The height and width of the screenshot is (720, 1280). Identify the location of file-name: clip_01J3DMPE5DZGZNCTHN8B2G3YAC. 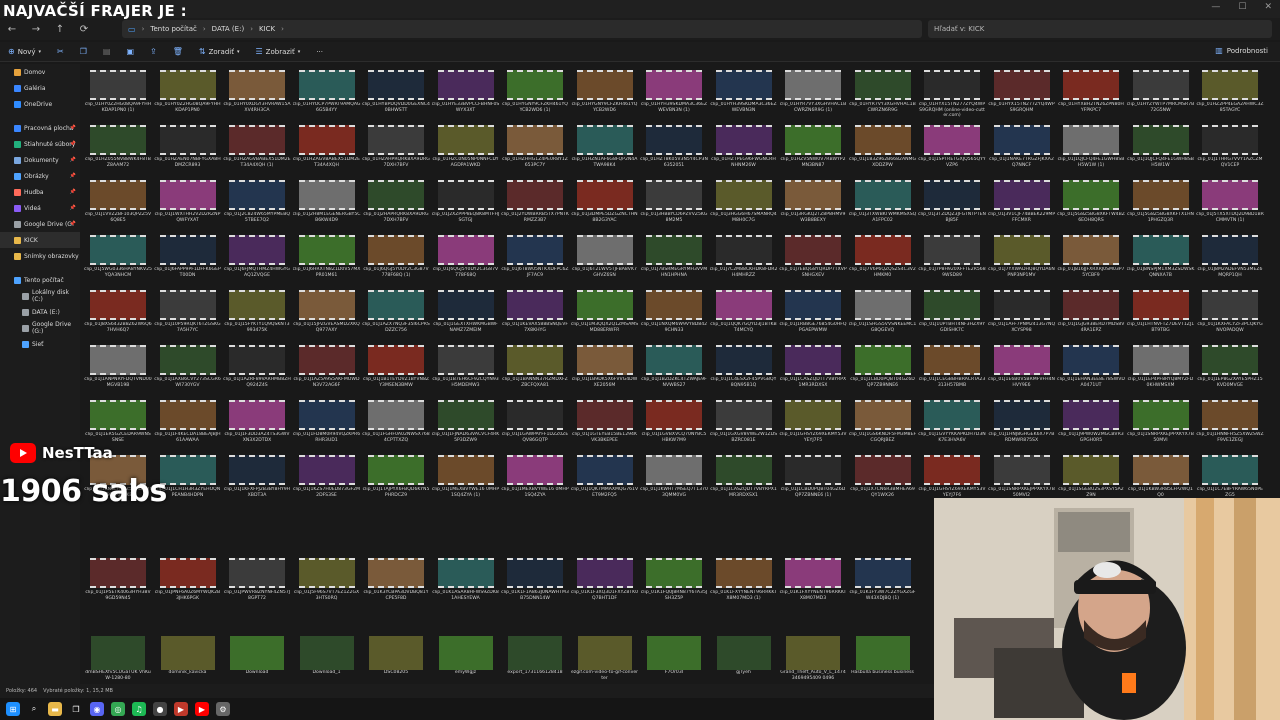
(604, 217).